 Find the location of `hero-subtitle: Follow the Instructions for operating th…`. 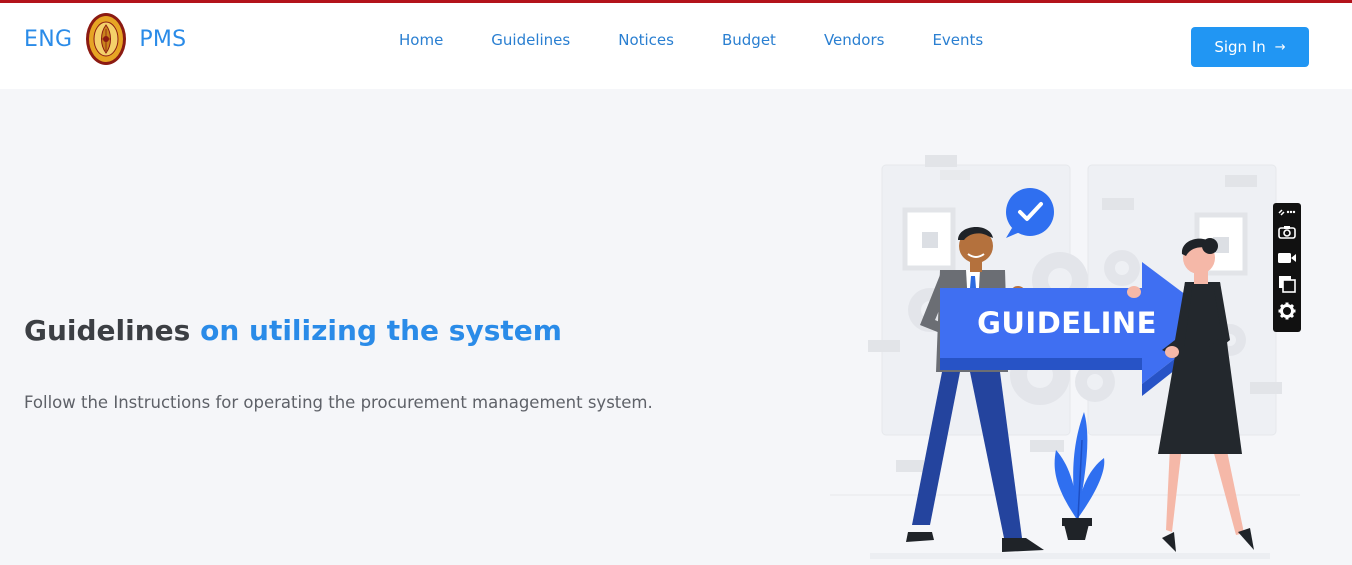

hero-subtitle: Follow the Instructions for operating th… is located at coordinates (338, 402).